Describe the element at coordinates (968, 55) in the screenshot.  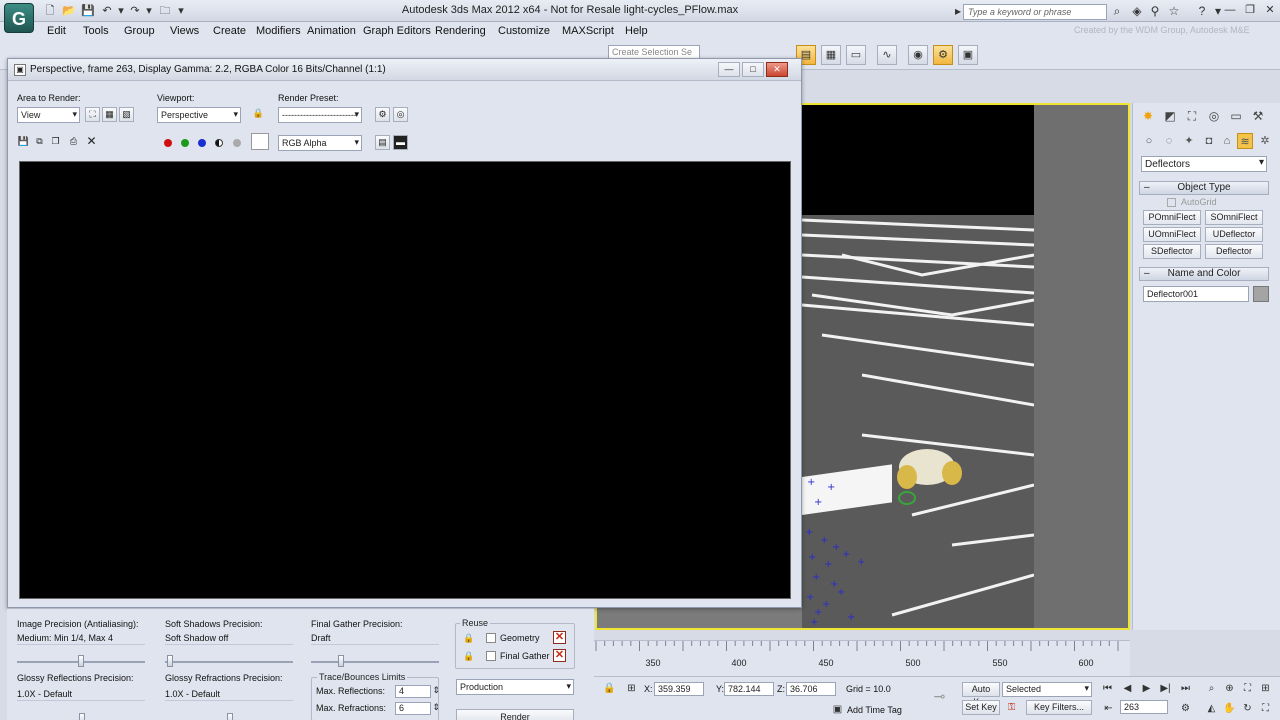
I see `render-frame-window-icon: ▣` at that location.